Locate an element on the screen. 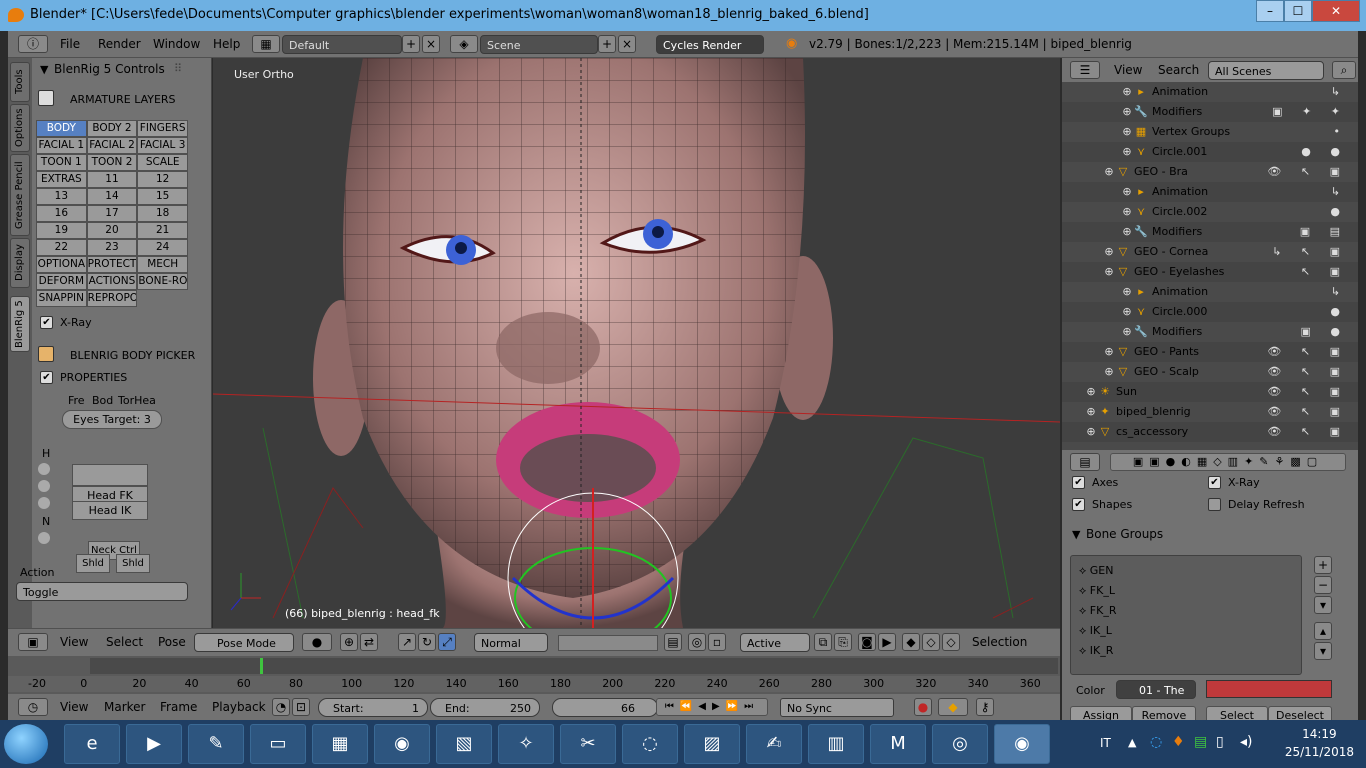 This screenshot has width=1366, height=768. restriction-icons: 👁 ↖ ▣ is located at coordinates (1307, 392).